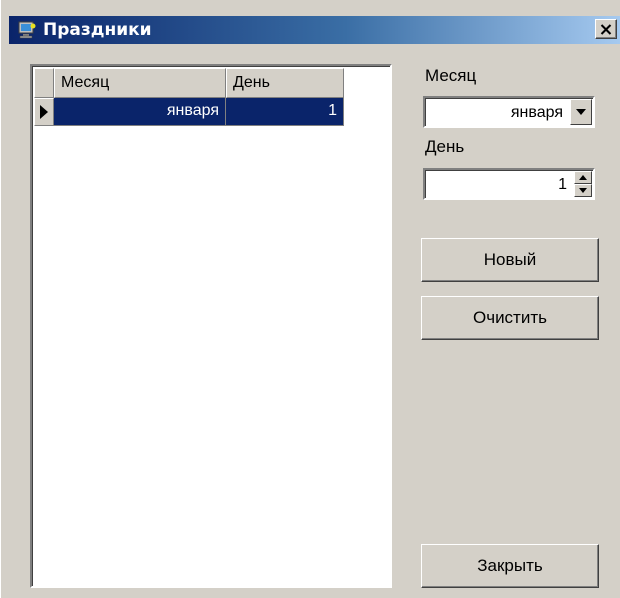 The width and height of the screenshot is (620, 598). I want to click on table-row: января 1, so click(189, 112).